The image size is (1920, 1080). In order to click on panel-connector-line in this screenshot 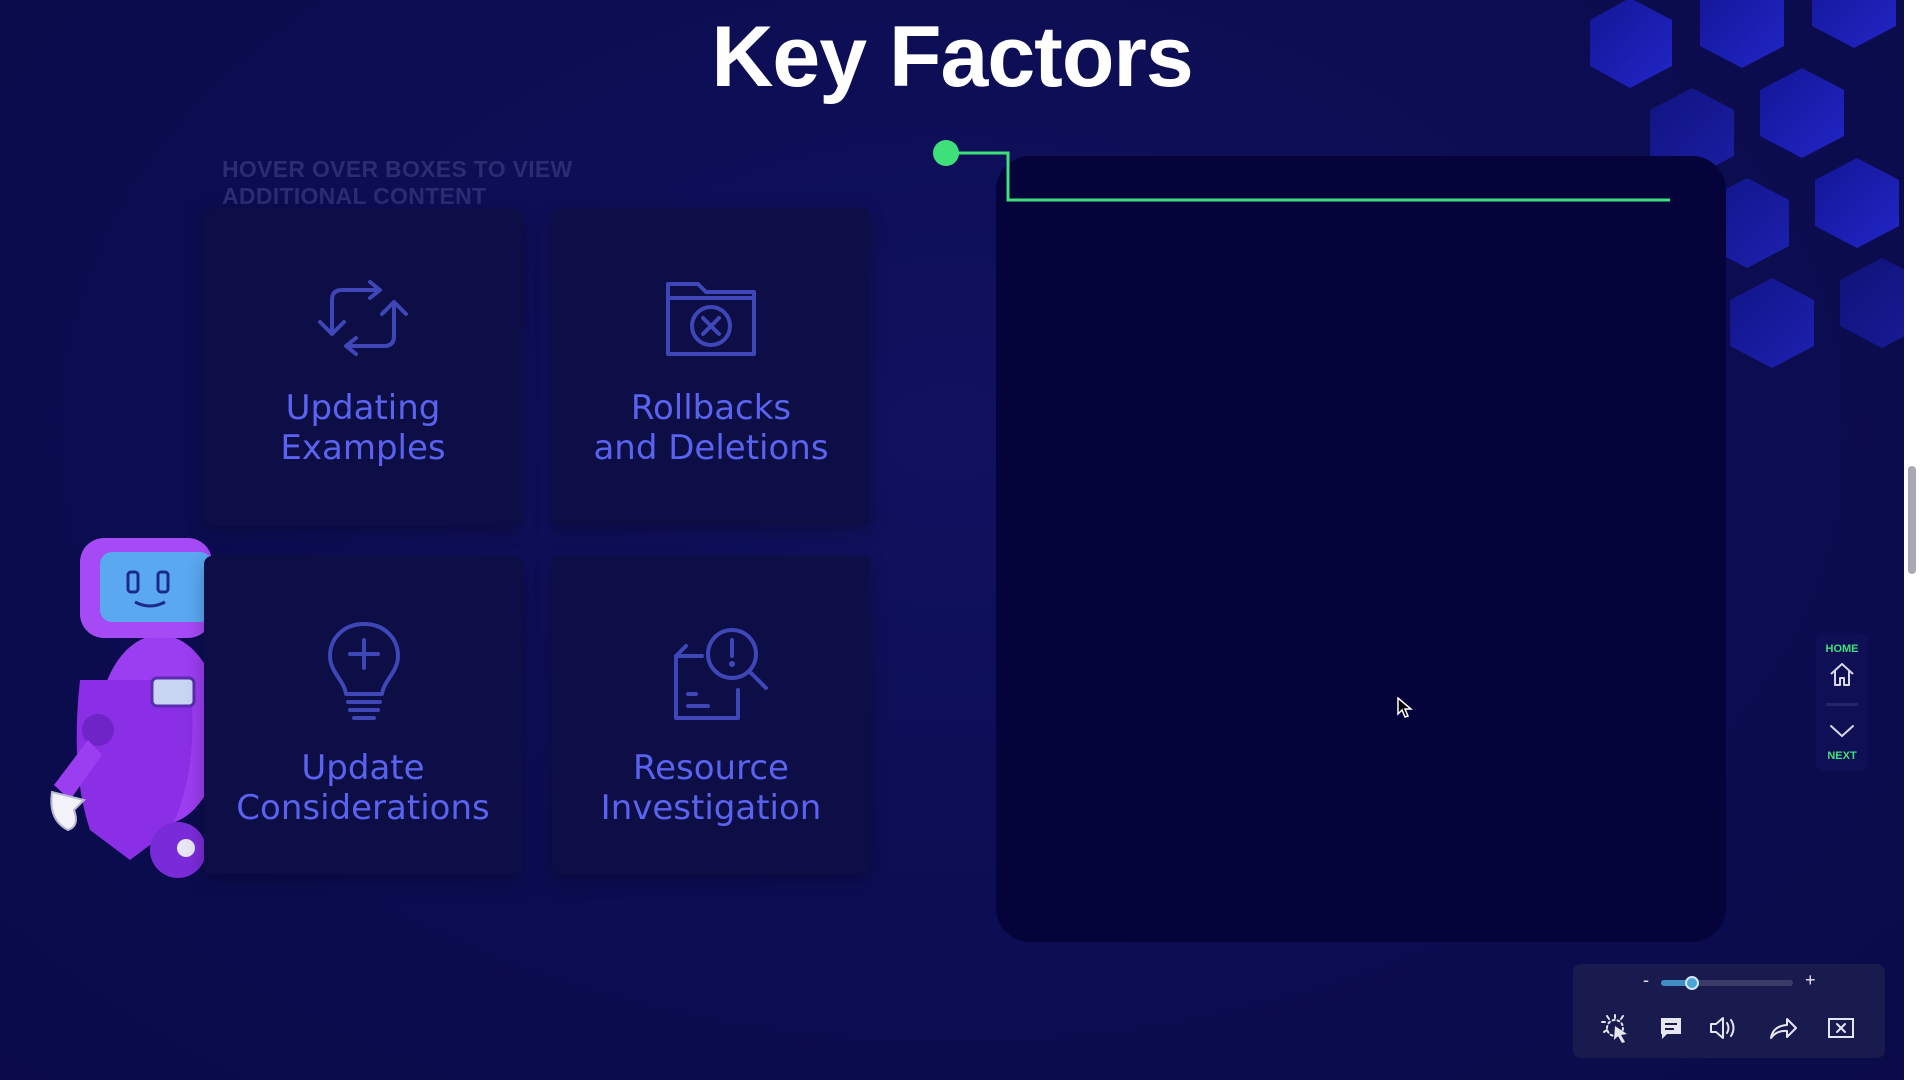, I will do `click(1301, 171)`.